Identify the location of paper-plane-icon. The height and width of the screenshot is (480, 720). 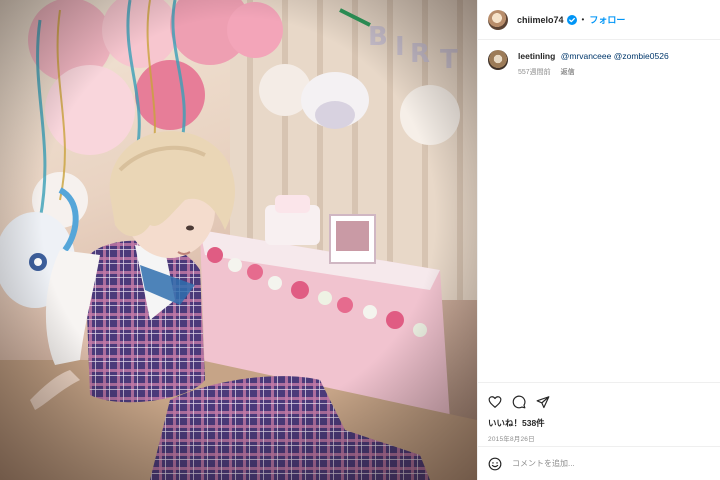
(543, 402).